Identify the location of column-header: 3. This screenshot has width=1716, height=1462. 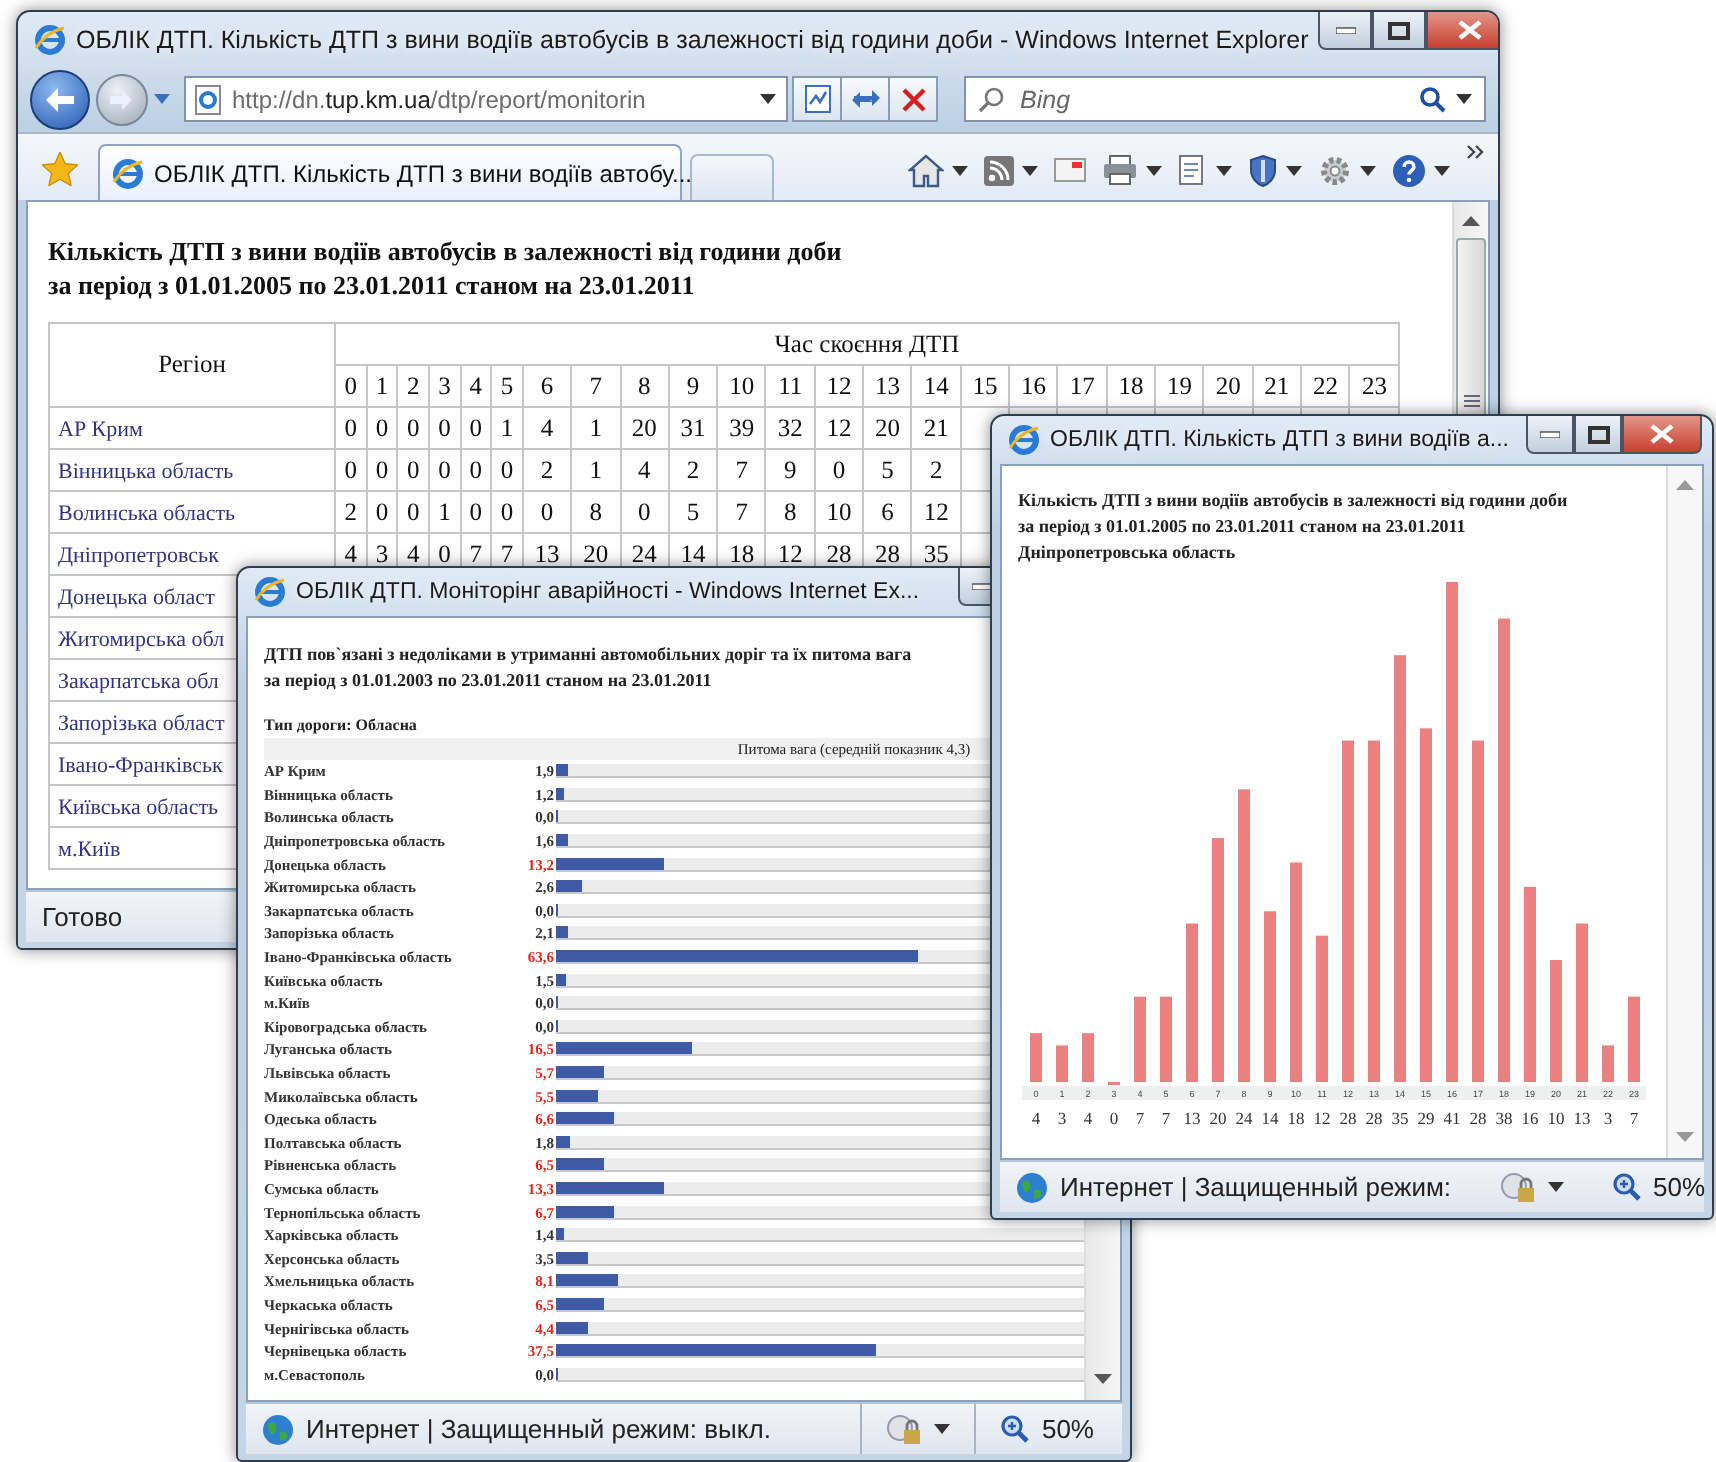
(444, 386).